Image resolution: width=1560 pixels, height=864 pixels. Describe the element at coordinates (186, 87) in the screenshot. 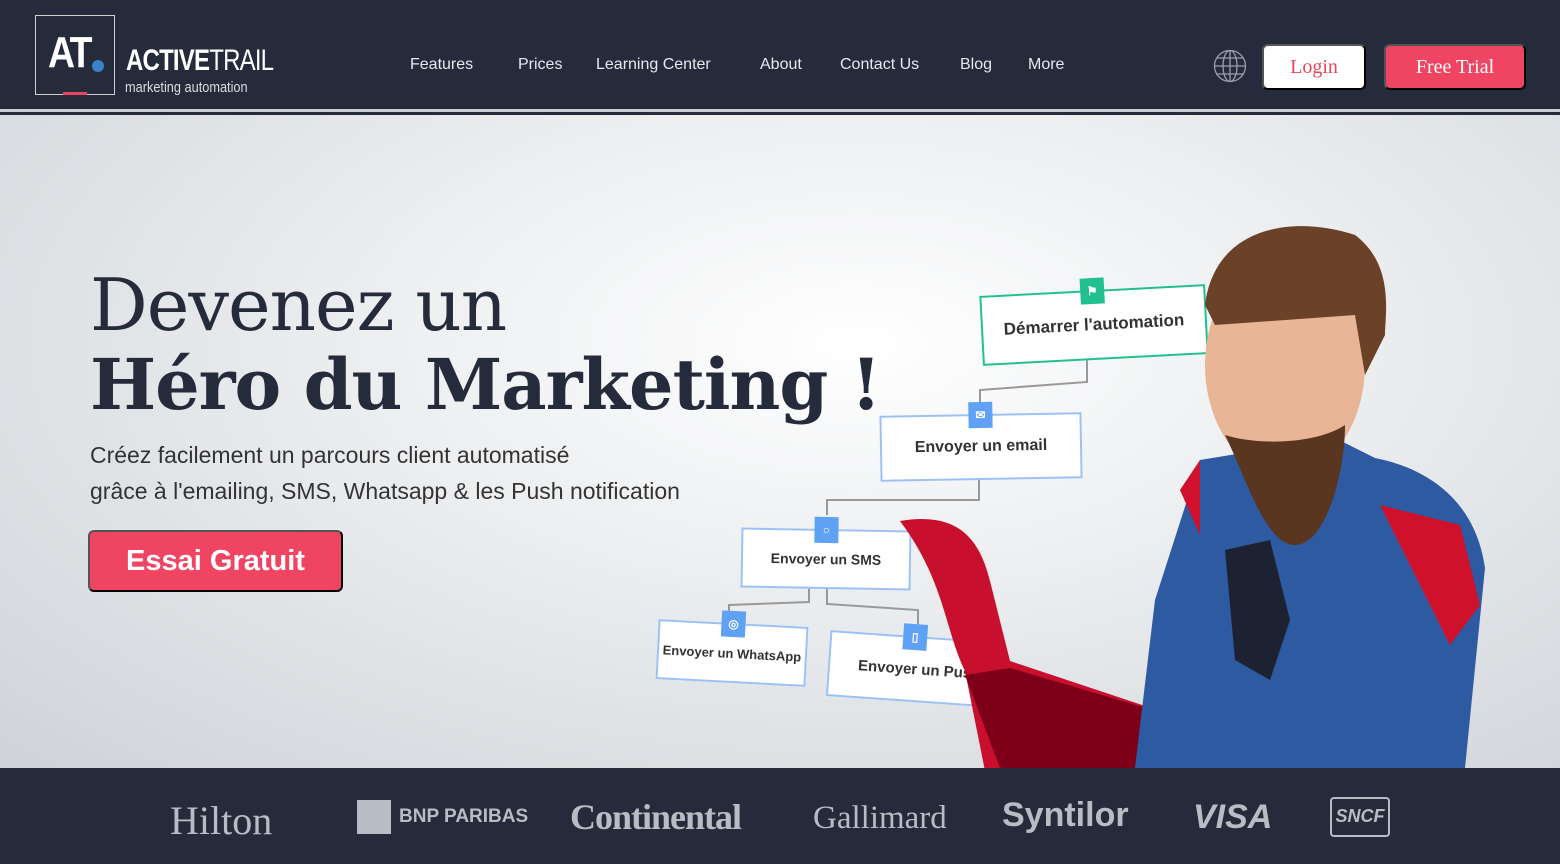

I see `brand-tagline: marketing automation` at that location.